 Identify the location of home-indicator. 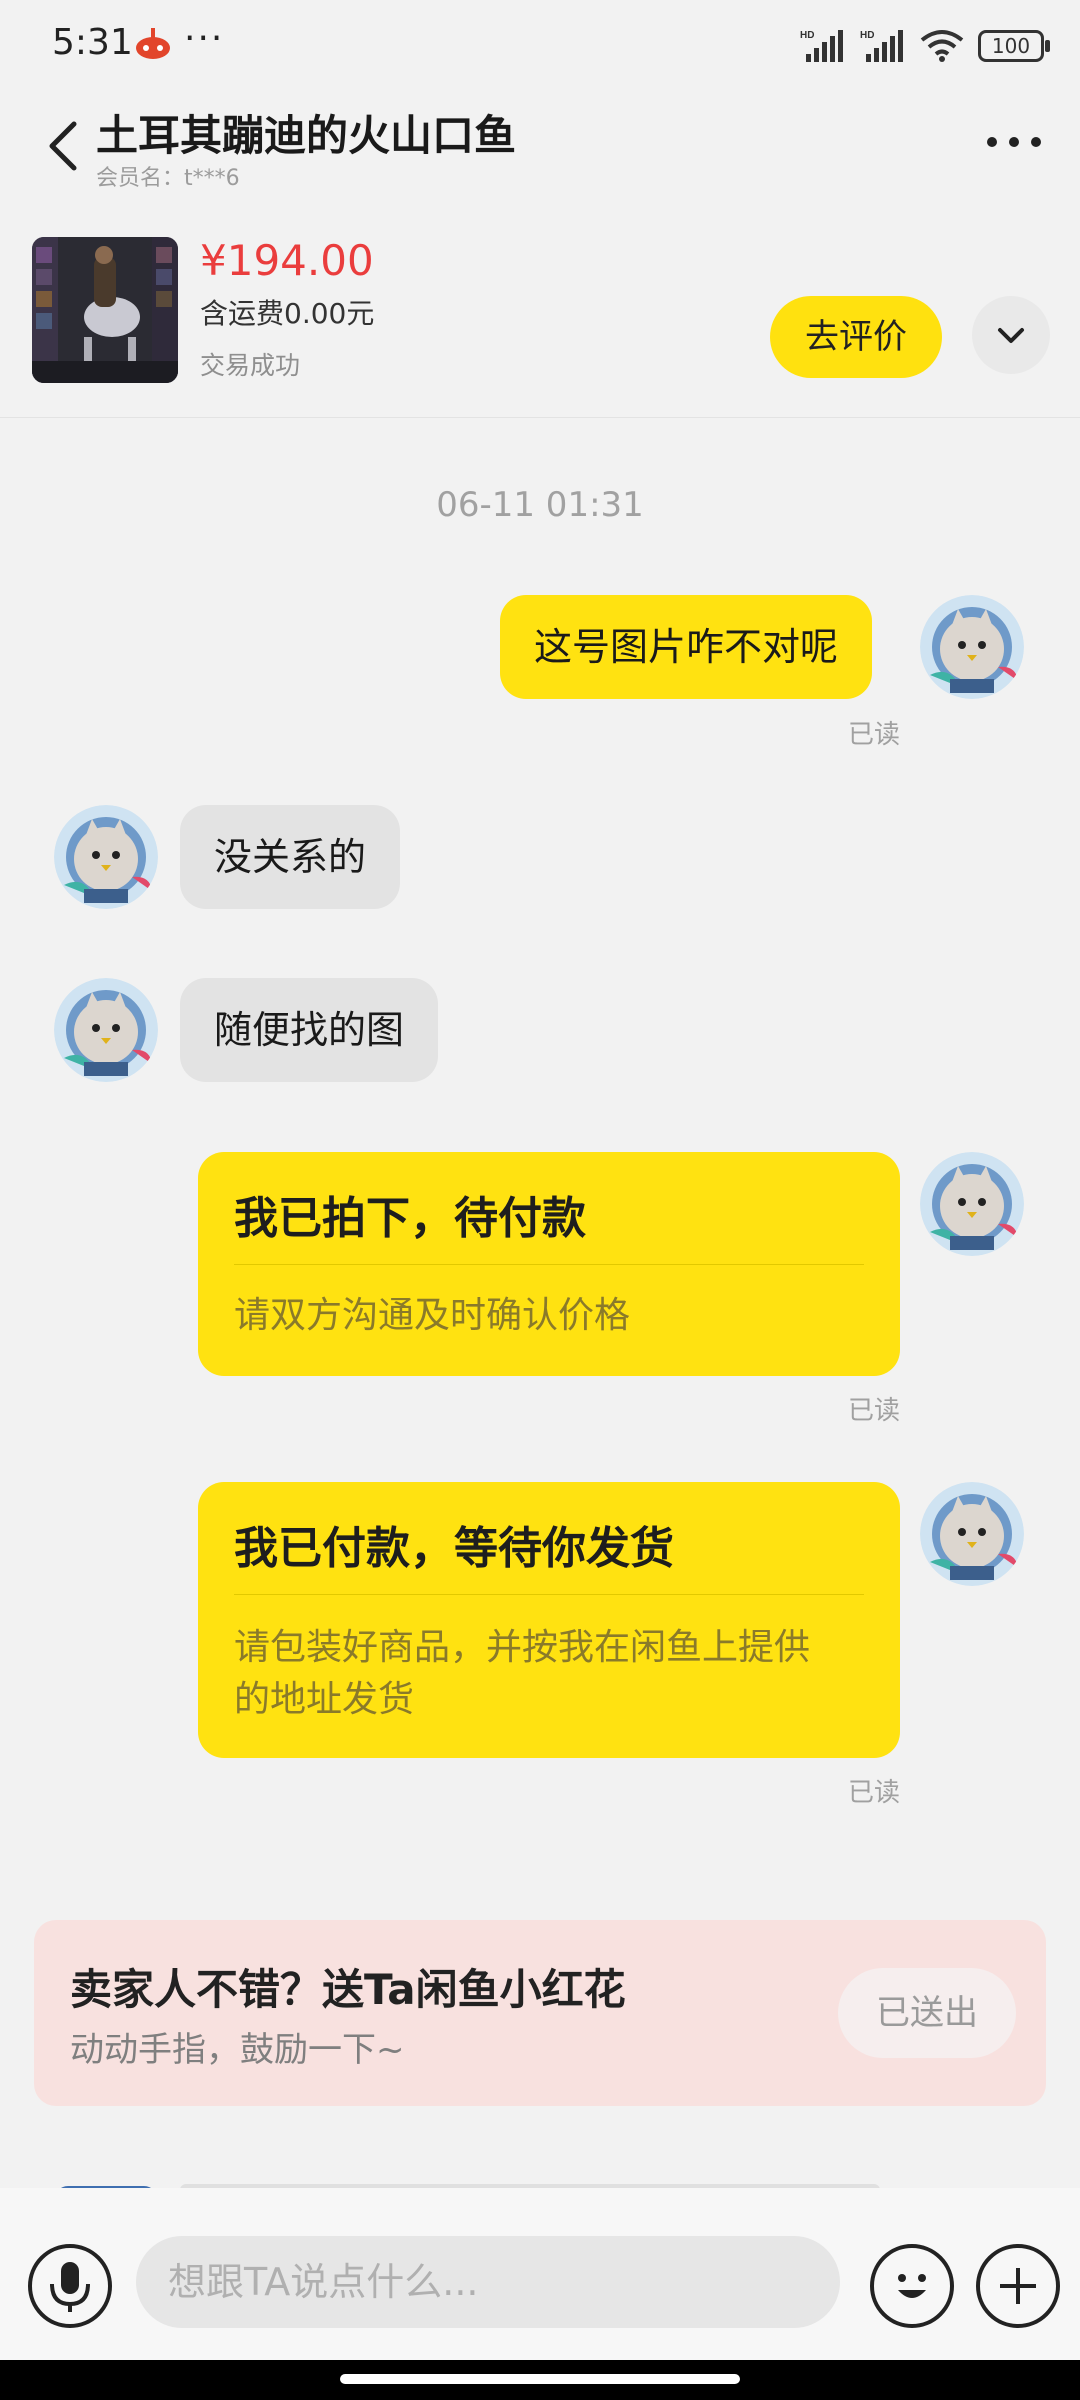
(540, 2379).